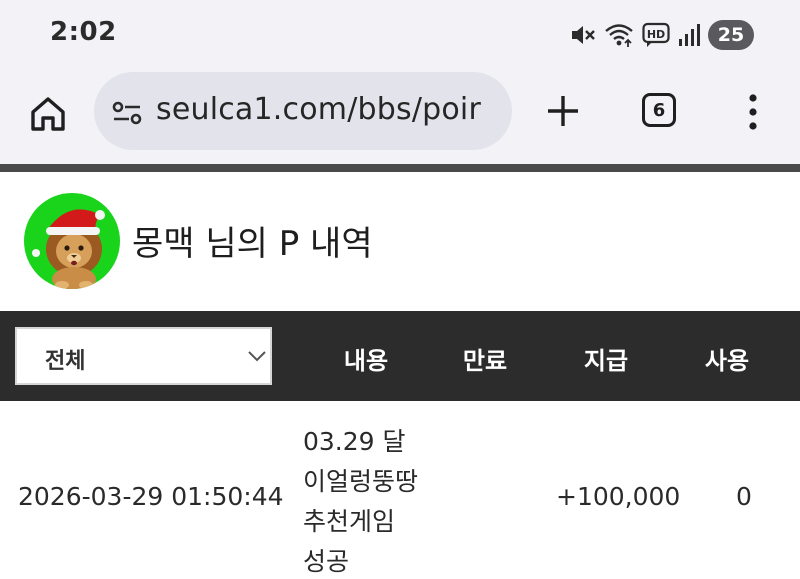 This screenshot has height=579, width=800. I want to click on hd-voice-icon: HD, so click(656, 35).